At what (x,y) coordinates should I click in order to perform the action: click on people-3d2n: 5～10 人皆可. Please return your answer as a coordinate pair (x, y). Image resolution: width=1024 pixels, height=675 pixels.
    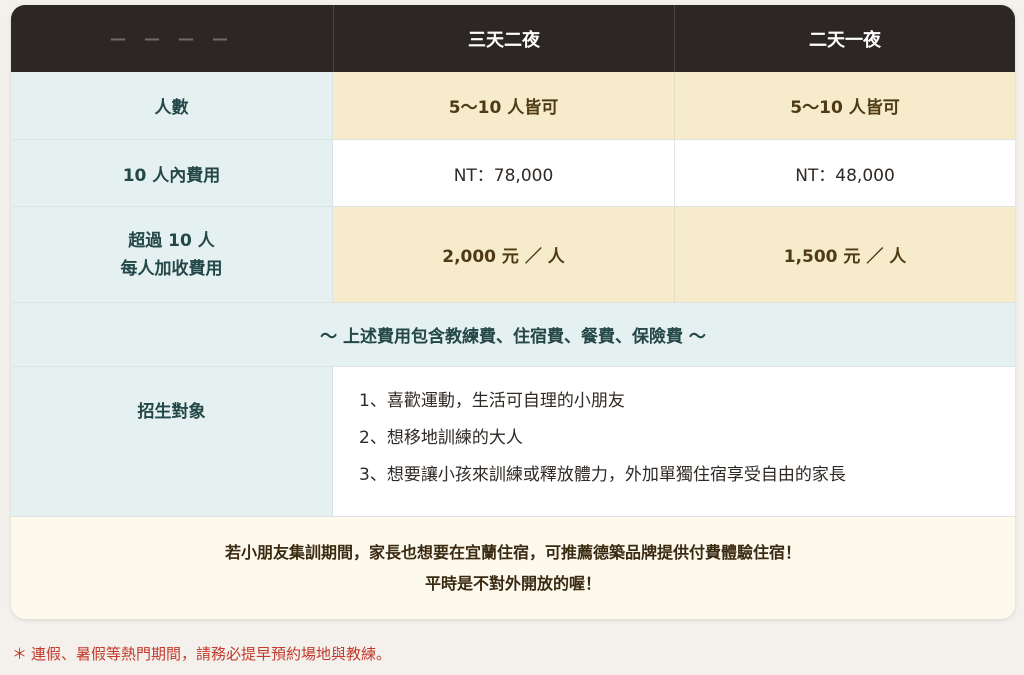
    Looking at the image, I should click on (503, 106).